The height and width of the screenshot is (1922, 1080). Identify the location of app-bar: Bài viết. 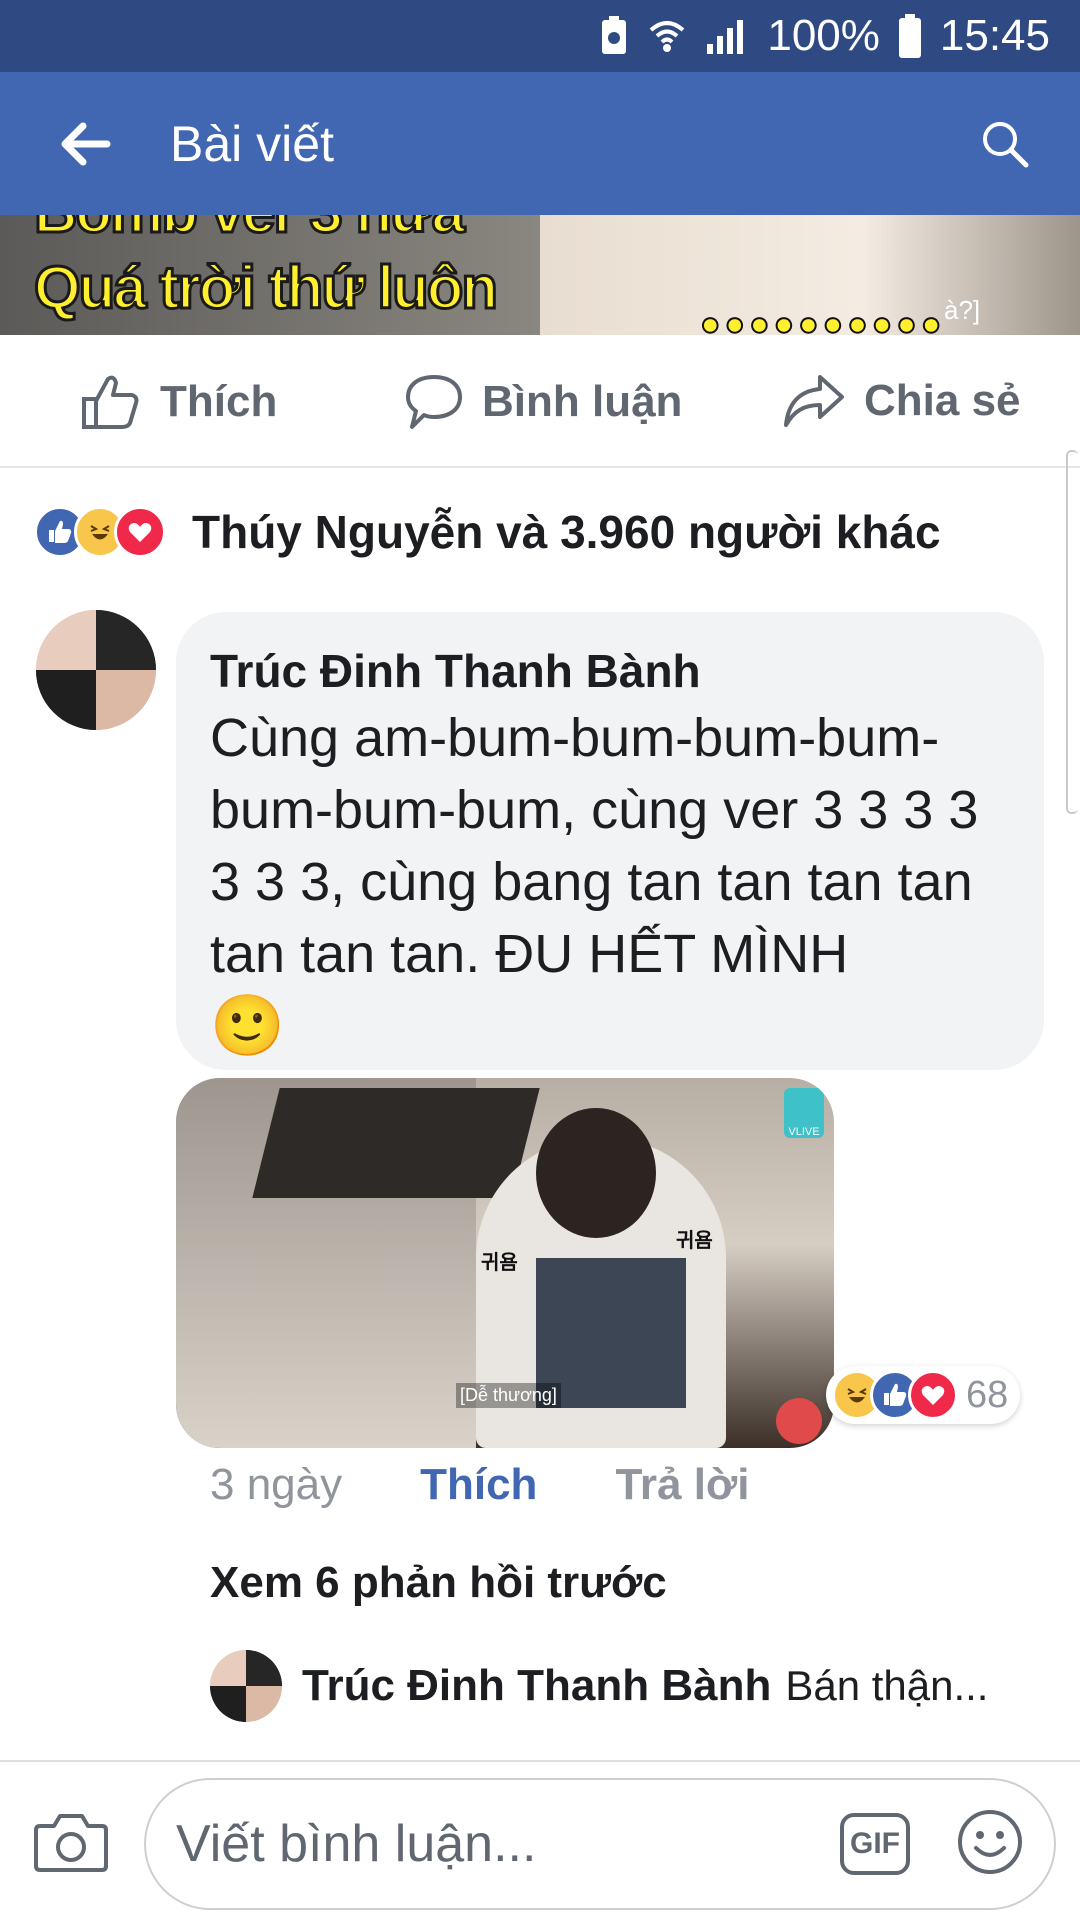
(540, 143).